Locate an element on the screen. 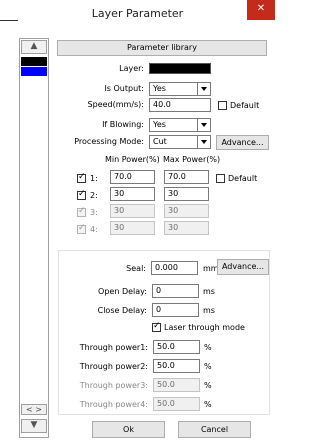 The height and width of the screenshot is (444, 320). if-blowing-select: Yes is located at coordinates (180, 125).